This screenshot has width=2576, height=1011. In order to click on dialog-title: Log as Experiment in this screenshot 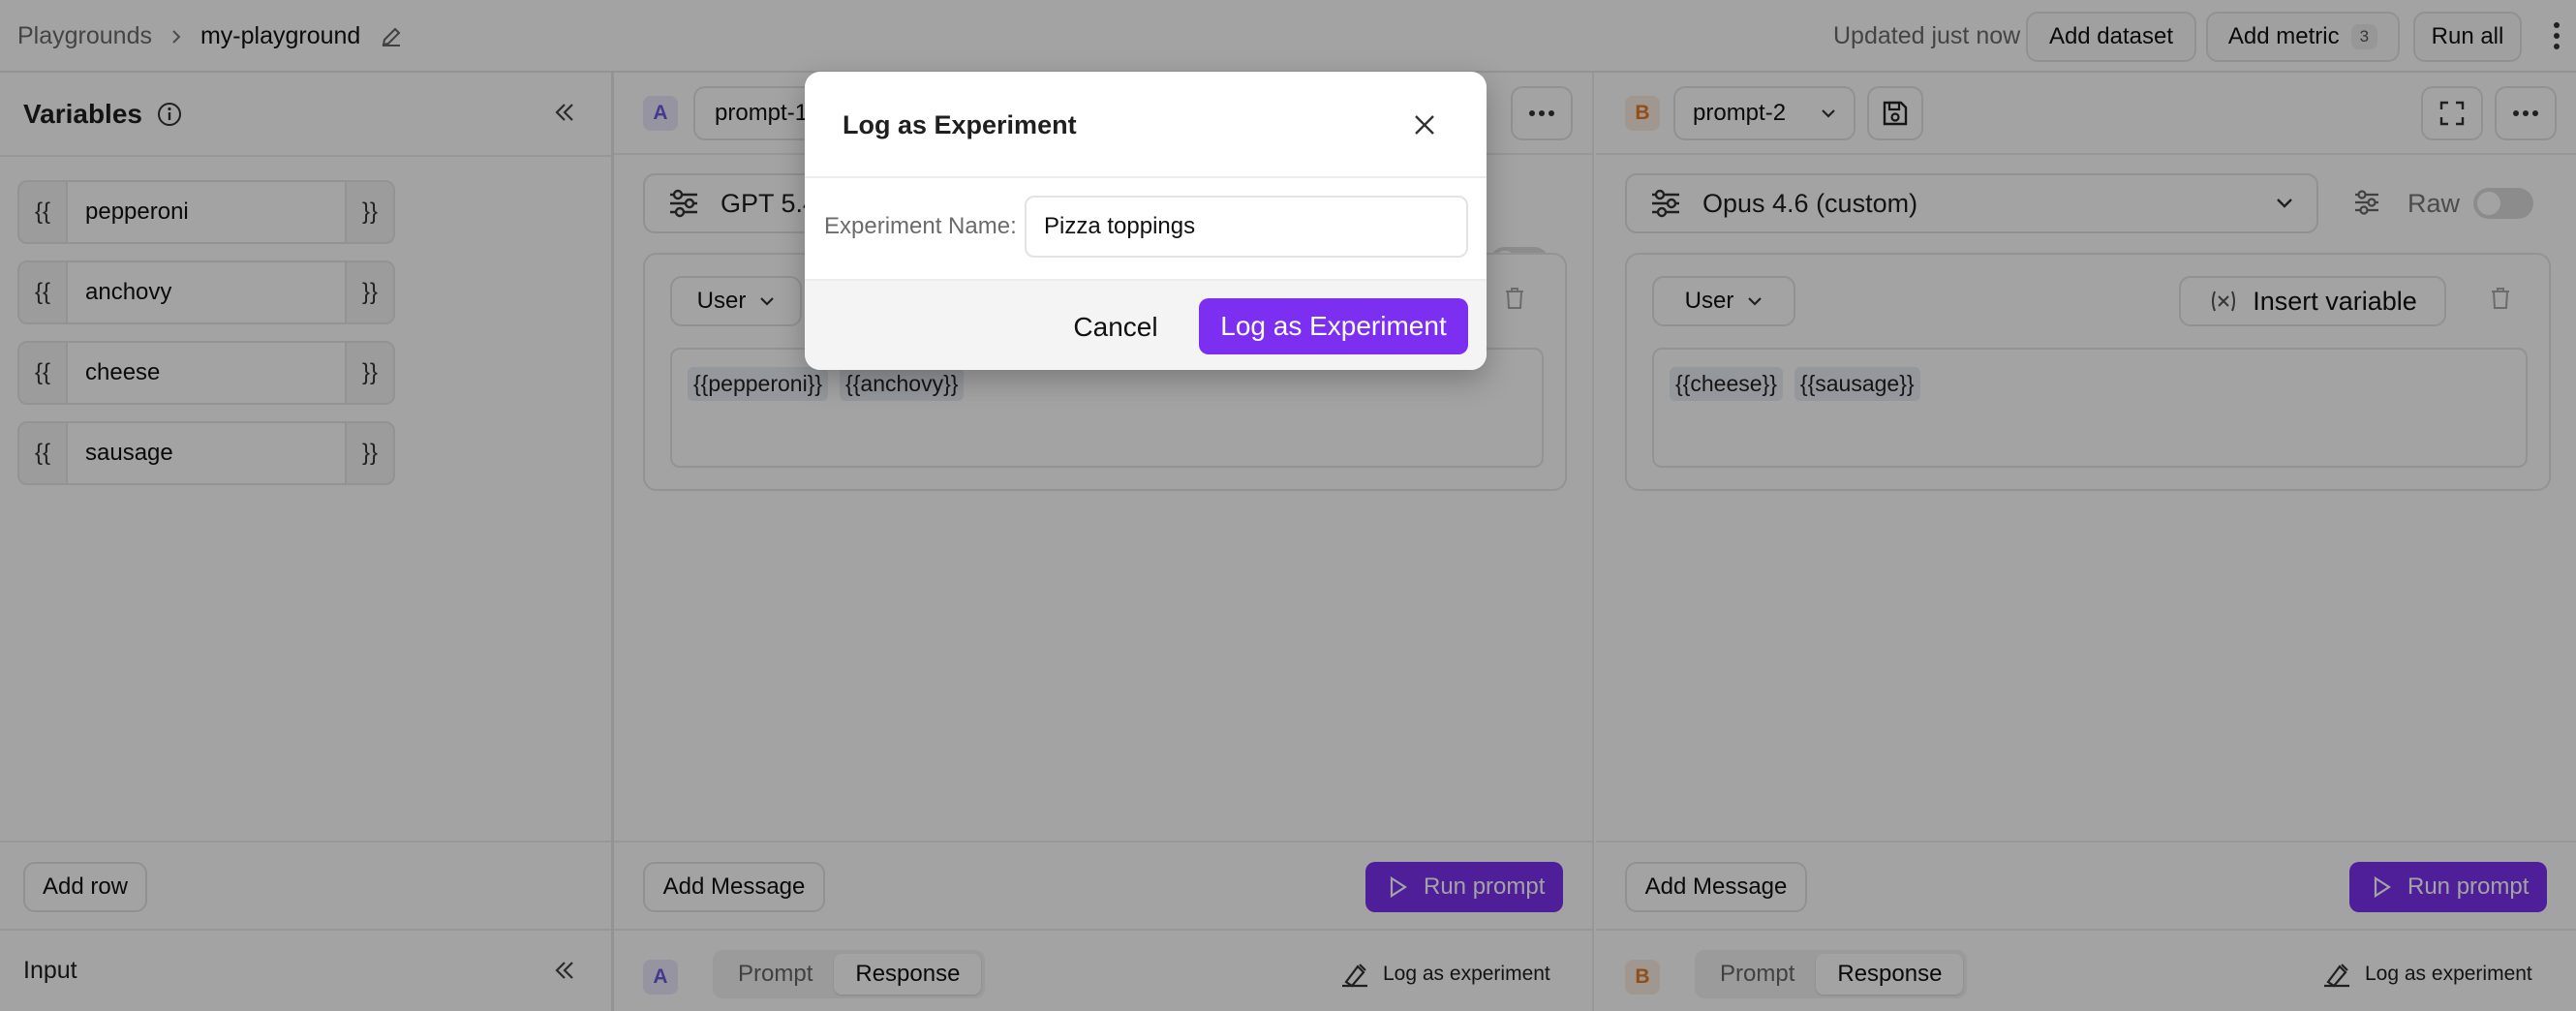, I will do `click(960, 124)`.